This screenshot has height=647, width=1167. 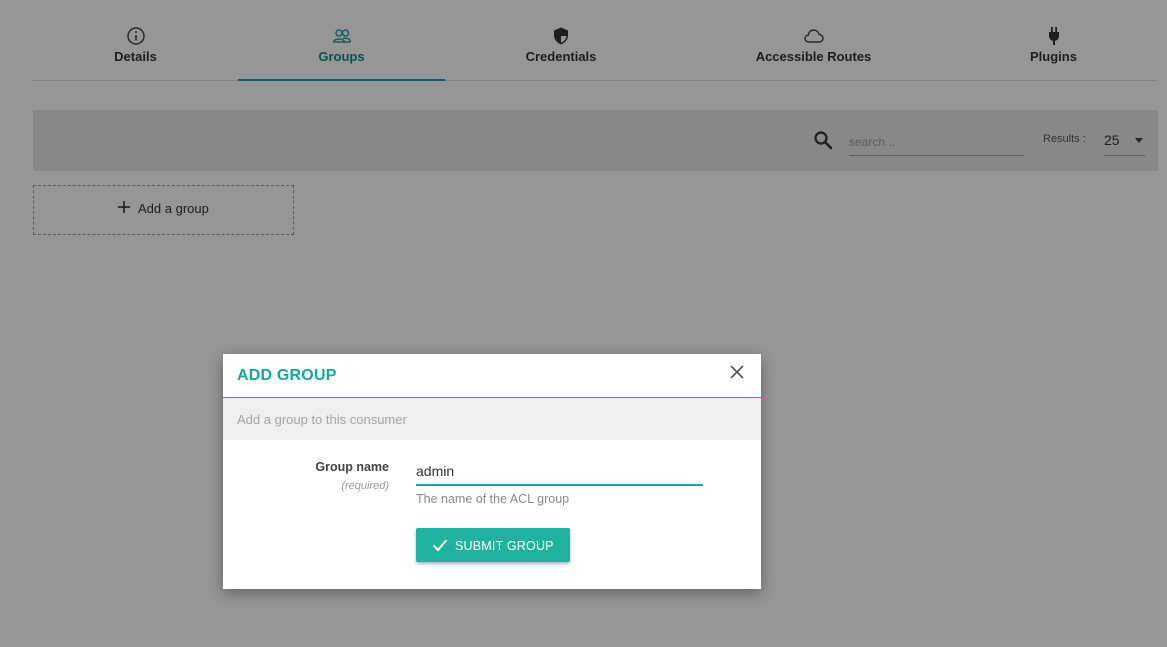 I want to click on dialog-description-bar: Add a group to this consumer, so click(x=492, y=419).